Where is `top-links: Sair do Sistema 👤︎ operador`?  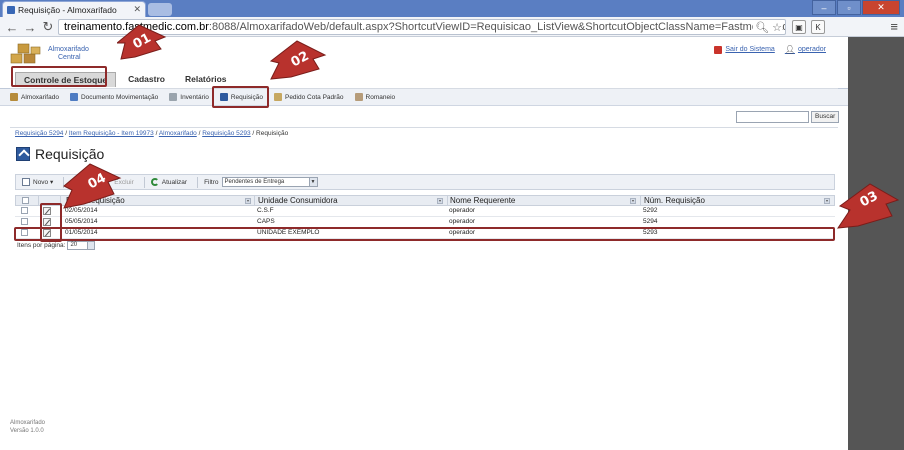
top-links: Sair do Sistema 👤︎ operador is located at coordinates (770, 49).